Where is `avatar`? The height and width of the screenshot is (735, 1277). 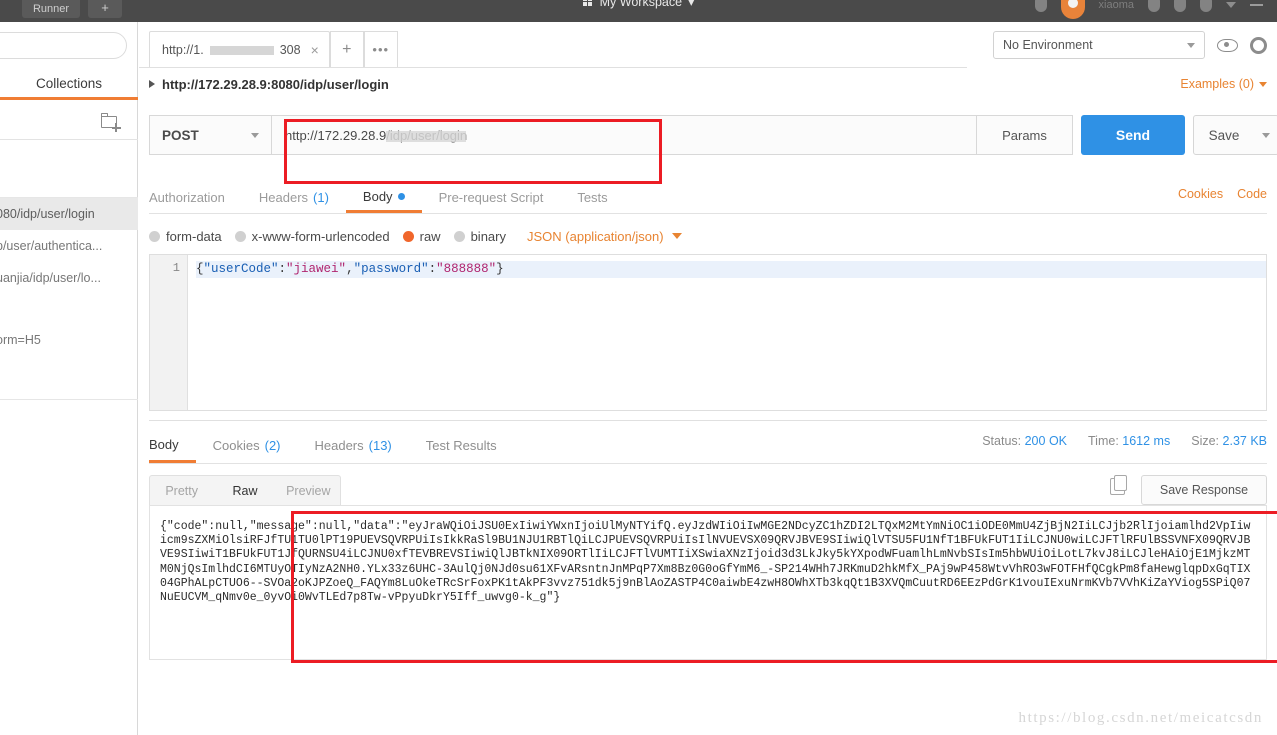 avatar is located at coordinates (1072, 9).